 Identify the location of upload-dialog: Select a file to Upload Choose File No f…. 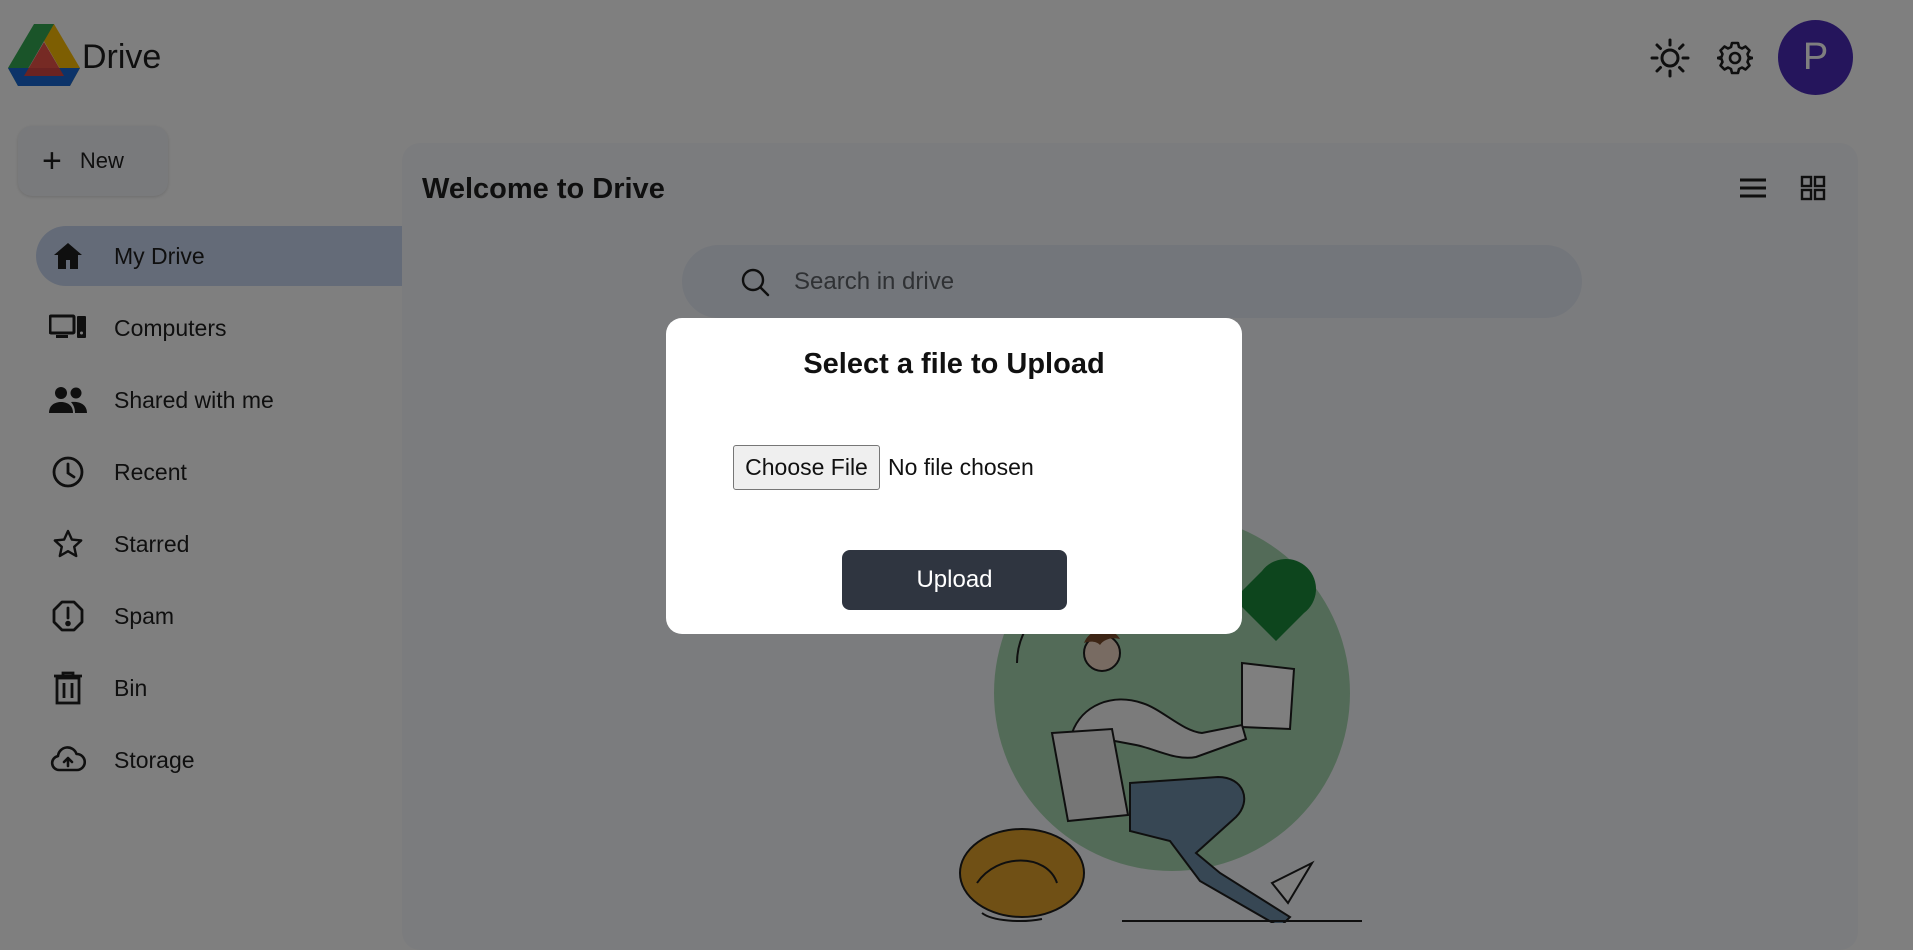
(954, 476).